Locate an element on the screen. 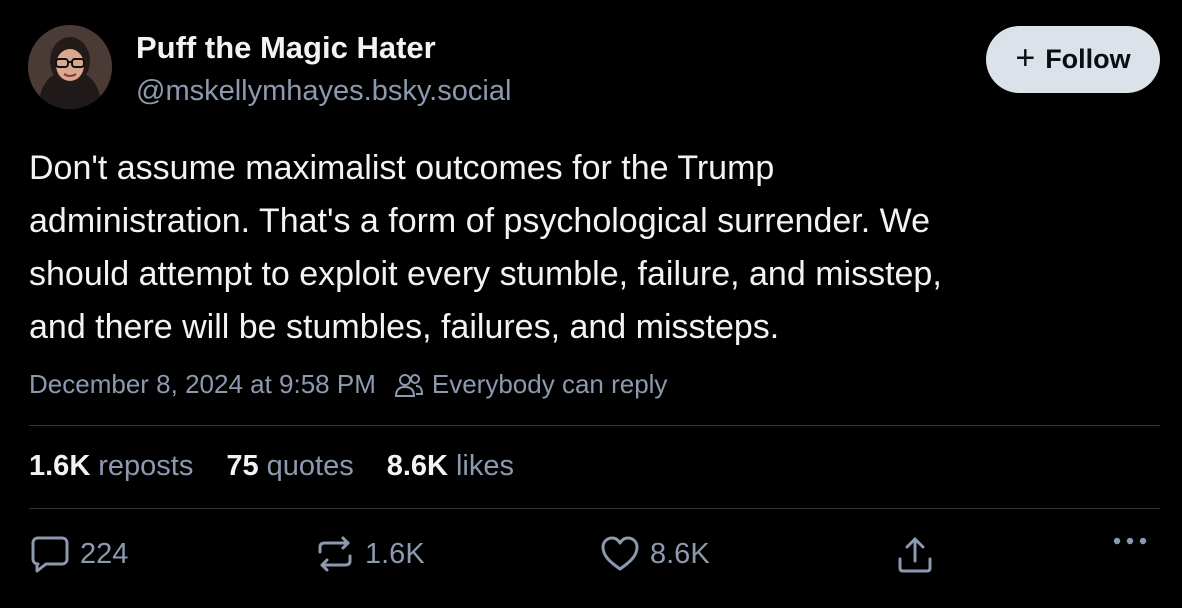  reposts-stat: 1.6K reposts is located at coordinates (111, 466).